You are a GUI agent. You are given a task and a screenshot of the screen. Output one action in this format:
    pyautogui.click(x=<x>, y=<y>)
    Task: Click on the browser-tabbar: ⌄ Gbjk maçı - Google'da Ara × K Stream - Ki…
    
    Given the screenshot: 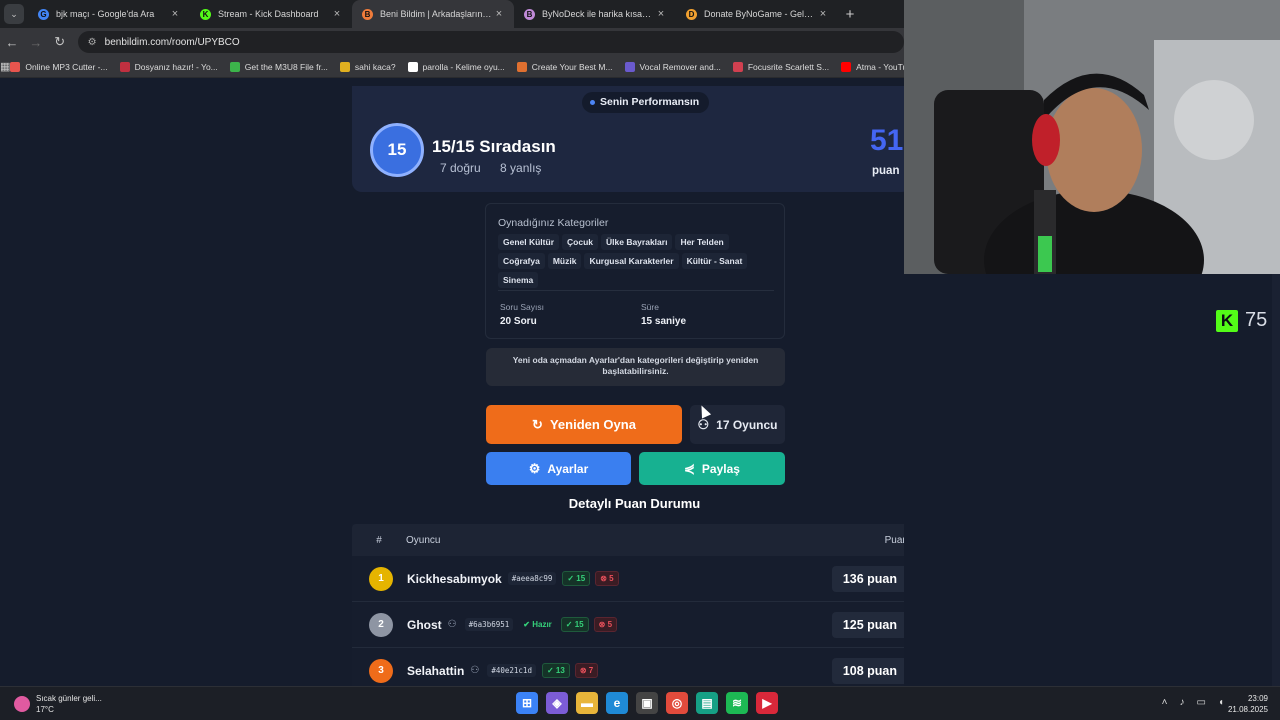 What is the action you would take?
    pyautogui.click(x=452, y=14)
    